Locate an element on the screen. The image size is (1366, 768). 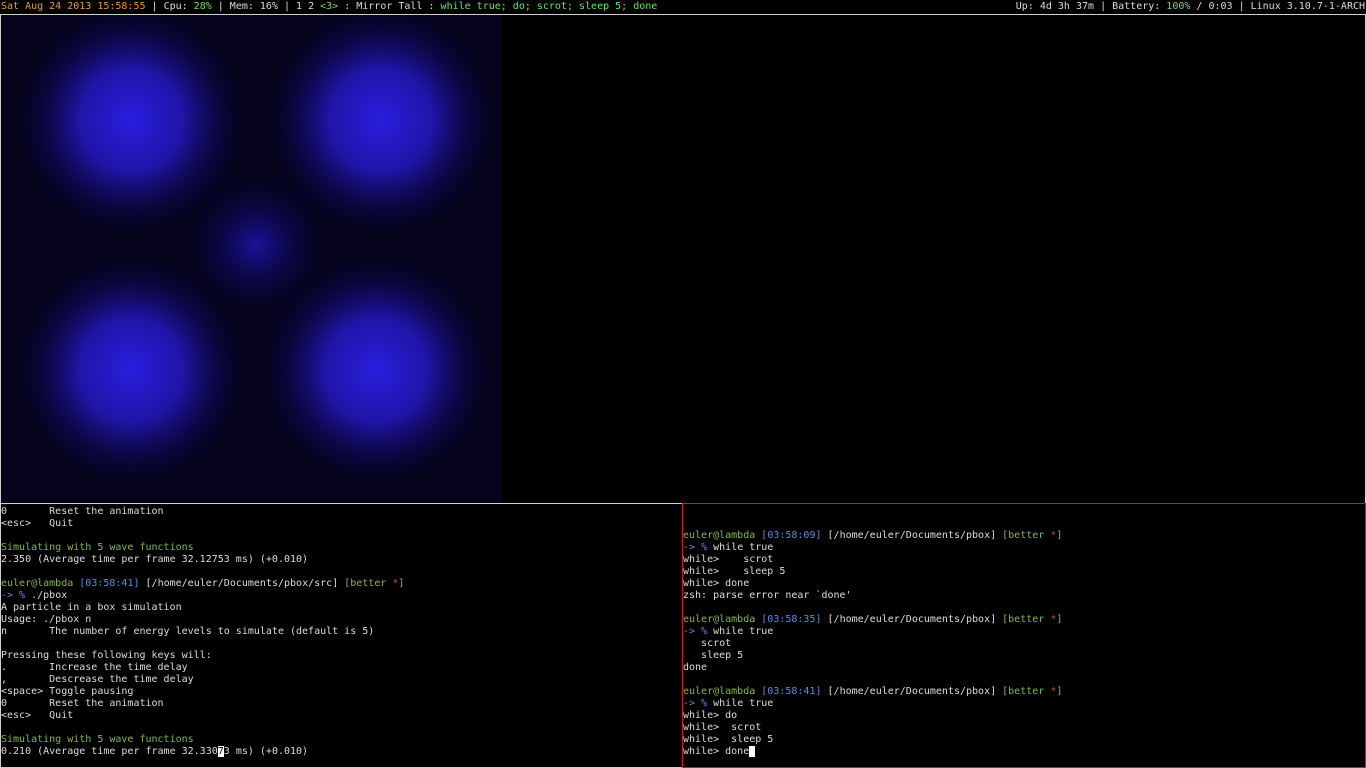
uptime: Up: 4d 3h 37m is located at coordinates (1055, 6).